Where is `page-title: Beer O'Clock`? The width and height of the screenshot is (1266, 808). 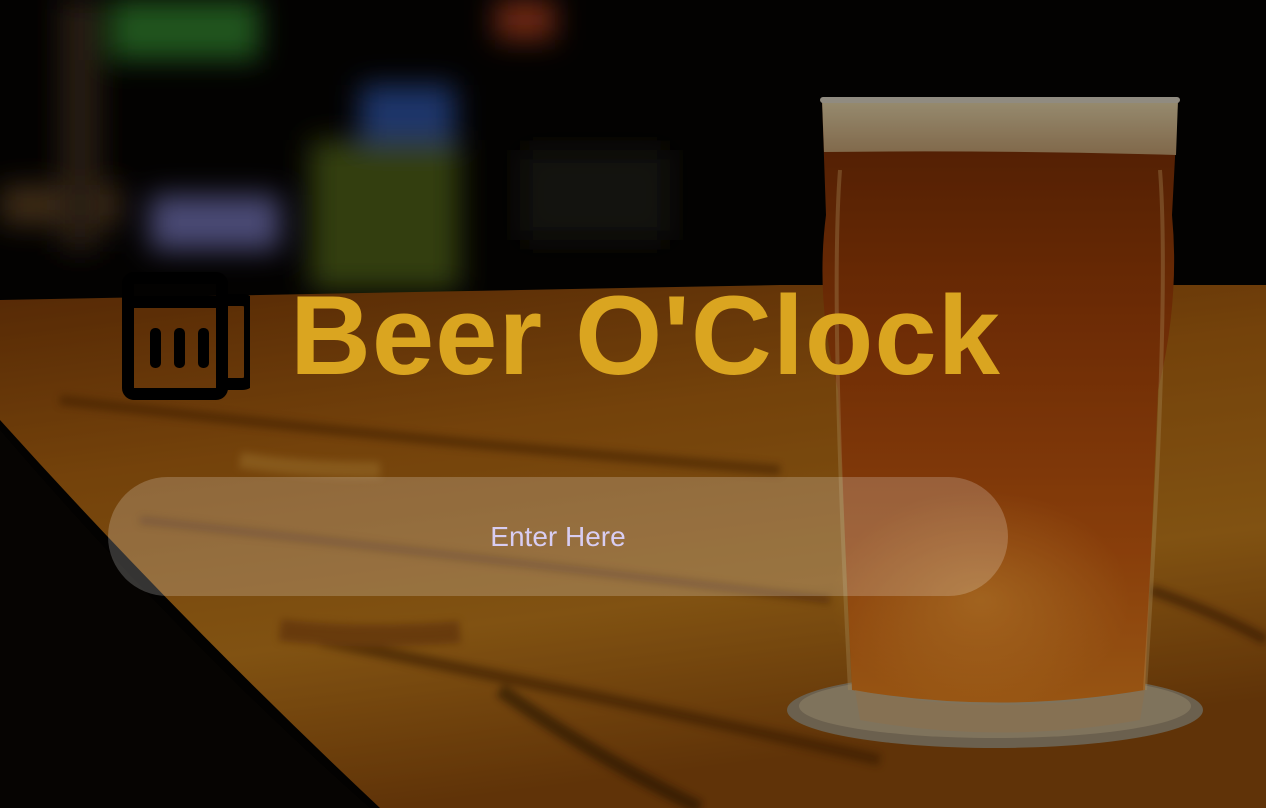 page-title: Beer O'Clock is located at coordinates (645, 335).